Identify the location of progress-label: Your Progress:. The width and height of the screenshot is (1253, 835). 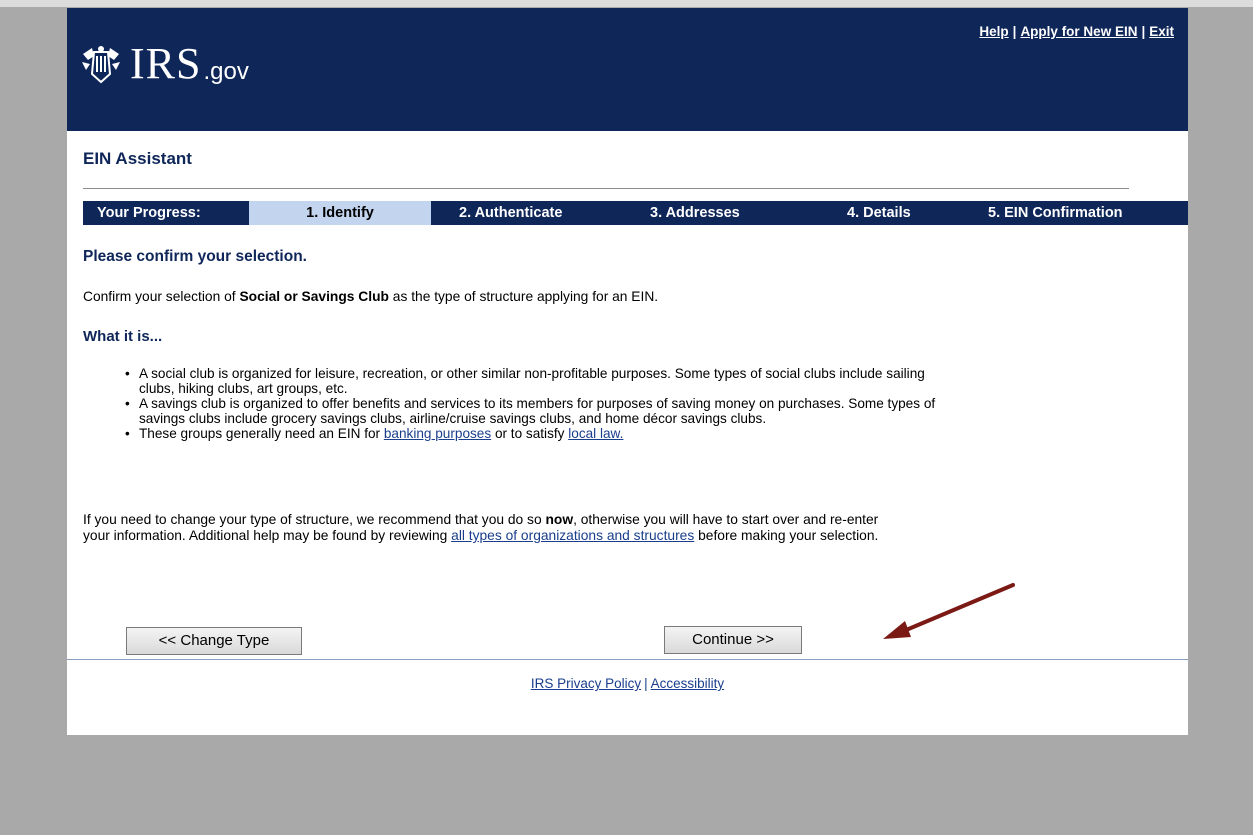
(149, 213).